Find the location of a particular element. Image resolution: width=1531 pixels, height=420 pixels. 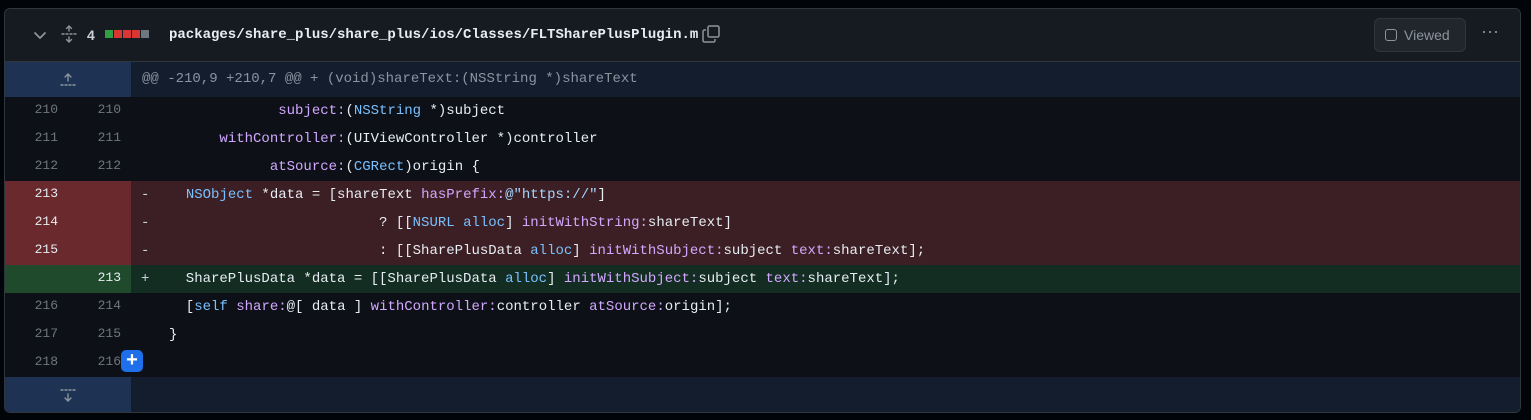

expand-all-icon is located at coordinates (69, 34).